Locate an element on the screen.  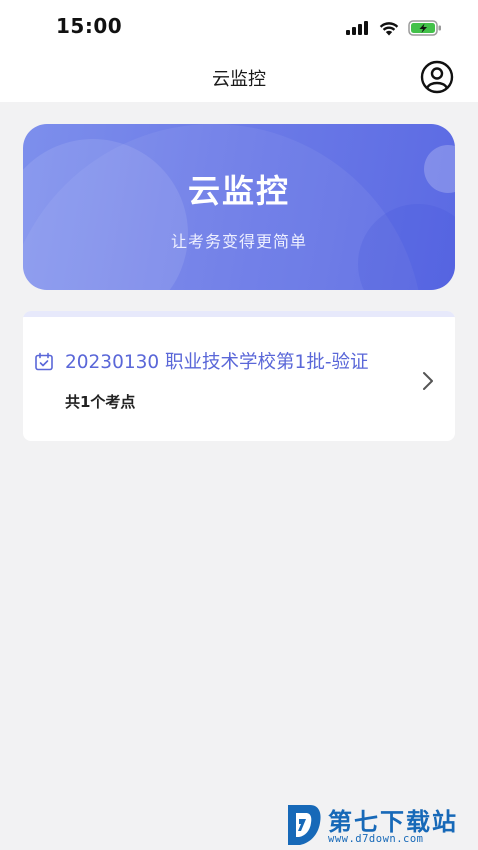
page-title: 云监控 is located at coordinates (239, 79).